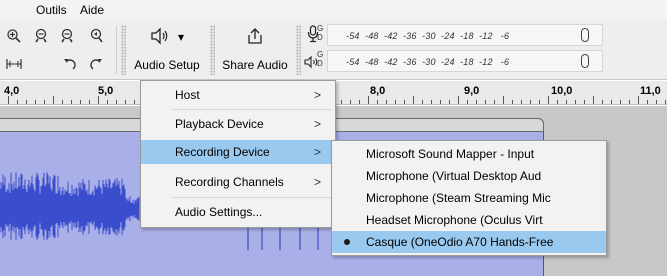 The height and width of the screenshot is (276, 667). What do you see at coordinates (106, 91) in the screenshot?
I see `ruler-label: 5,0` at bounding box center [106, 91].